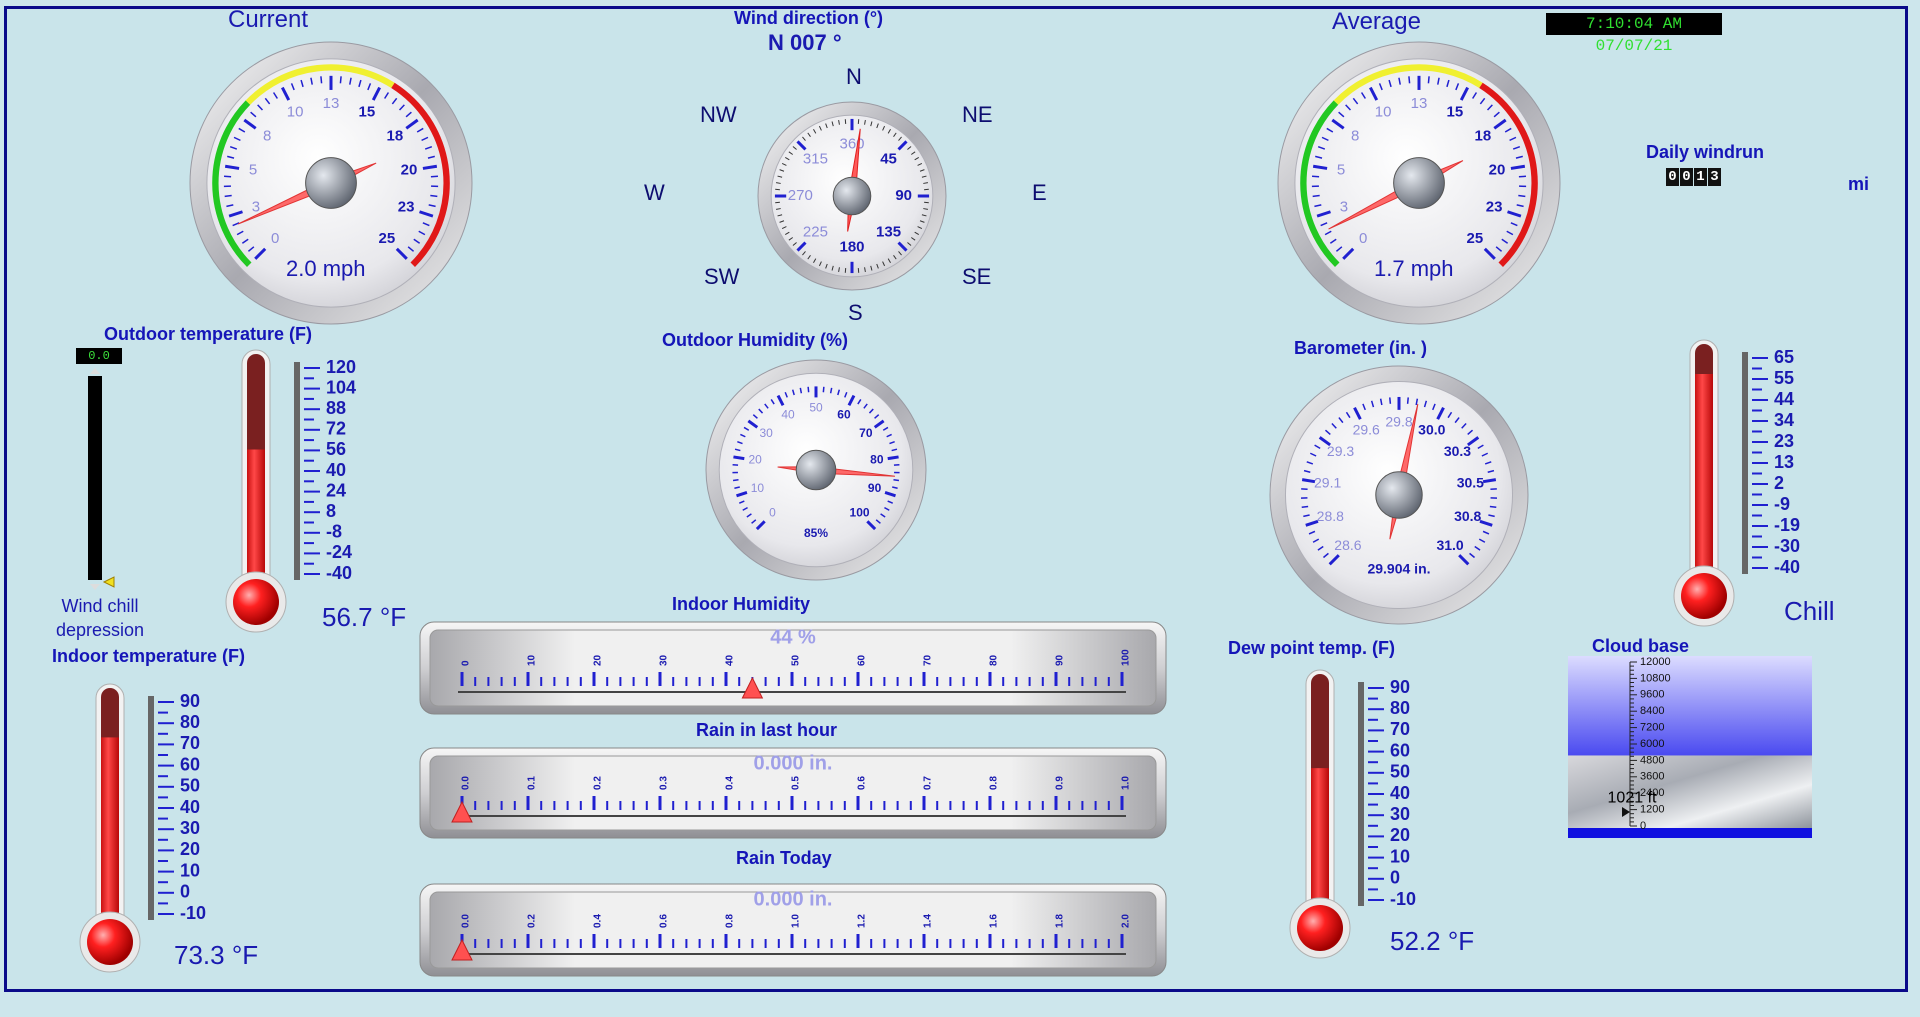 This screenshot has width=1920, height=1017. Describe the element at coordinates (532, 921) in the screenshot. I see `bar-gauge-tick-label: 0.2` at that location.